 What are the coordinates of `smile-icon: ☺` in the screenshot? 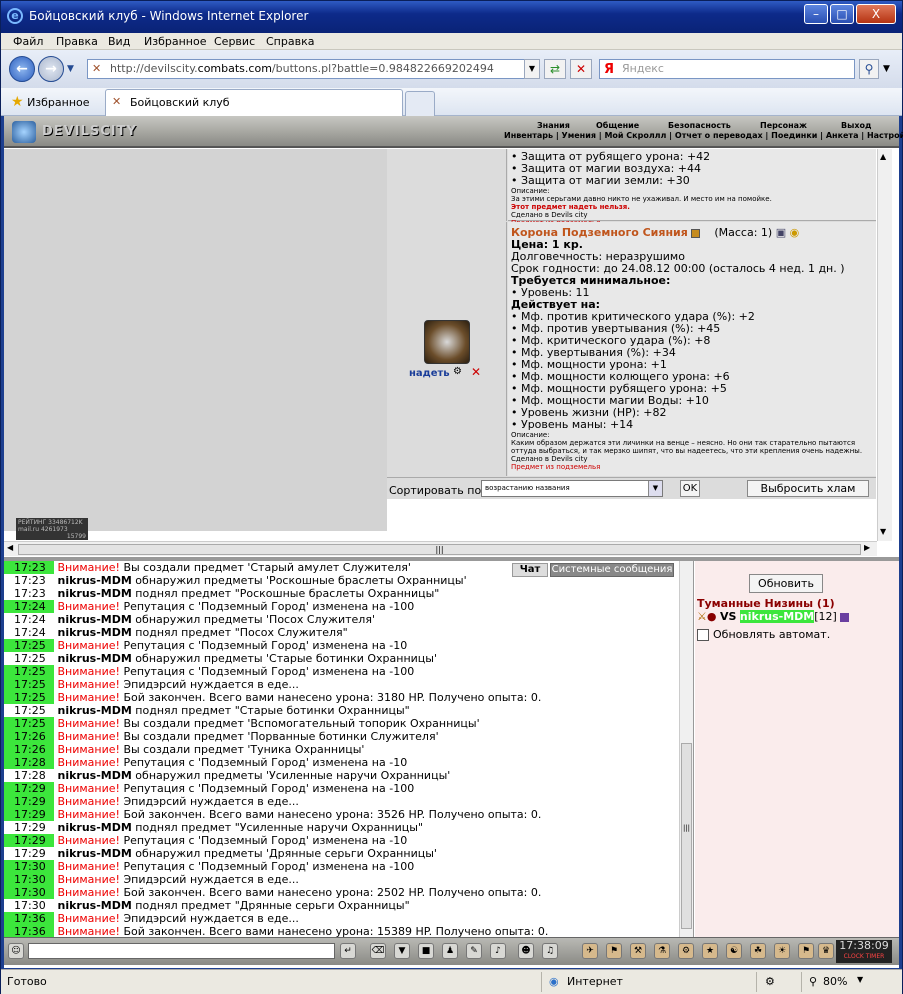 It's located at (16, 951).